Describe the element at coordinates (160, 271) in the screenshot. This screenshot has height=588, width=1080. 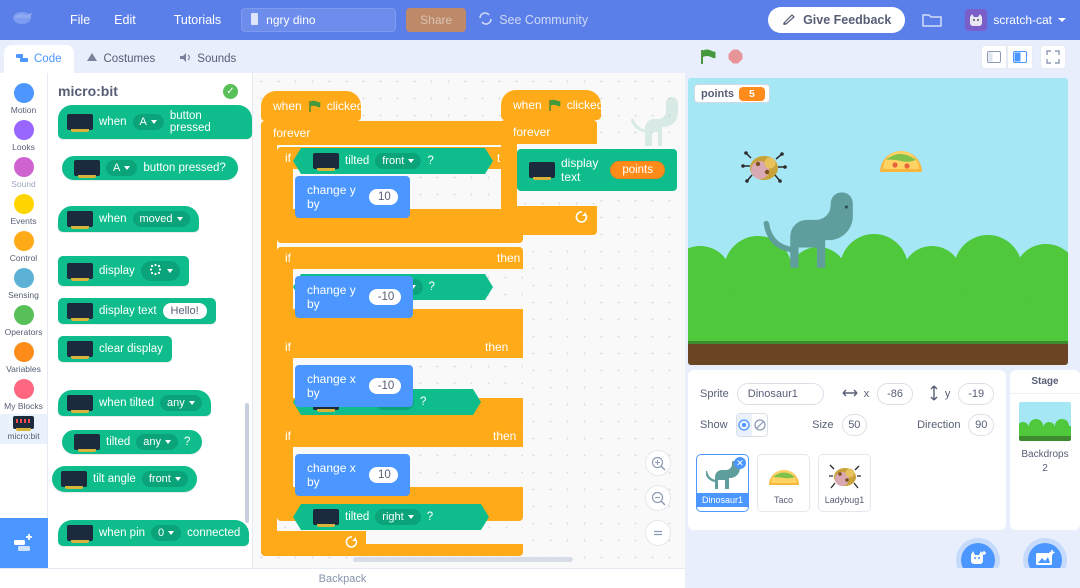
I see `matrix-dropdown-button` at that location.